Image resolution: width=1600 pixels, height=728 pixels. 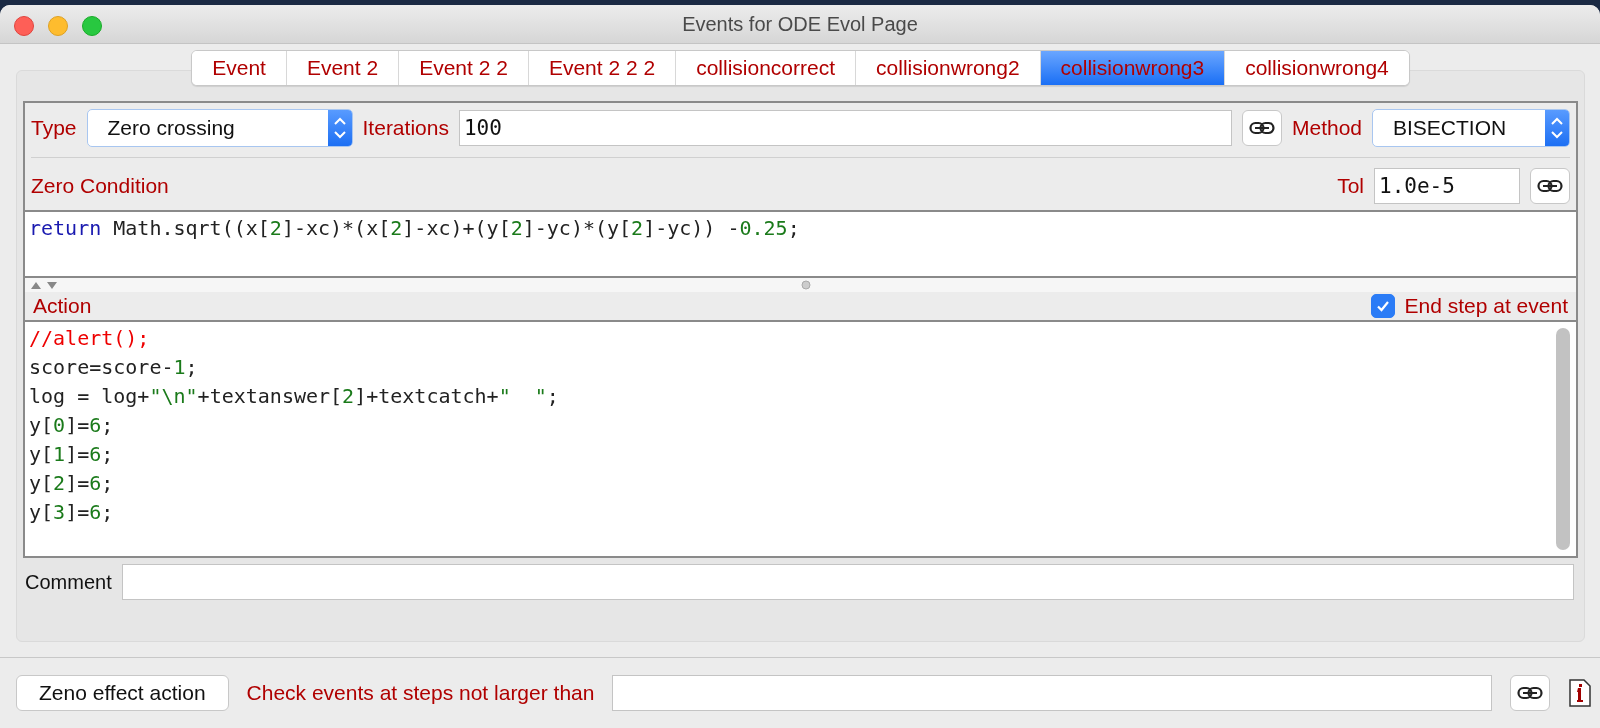 I want to click on method-select: BISECTION, so click(x=1471, y=128).